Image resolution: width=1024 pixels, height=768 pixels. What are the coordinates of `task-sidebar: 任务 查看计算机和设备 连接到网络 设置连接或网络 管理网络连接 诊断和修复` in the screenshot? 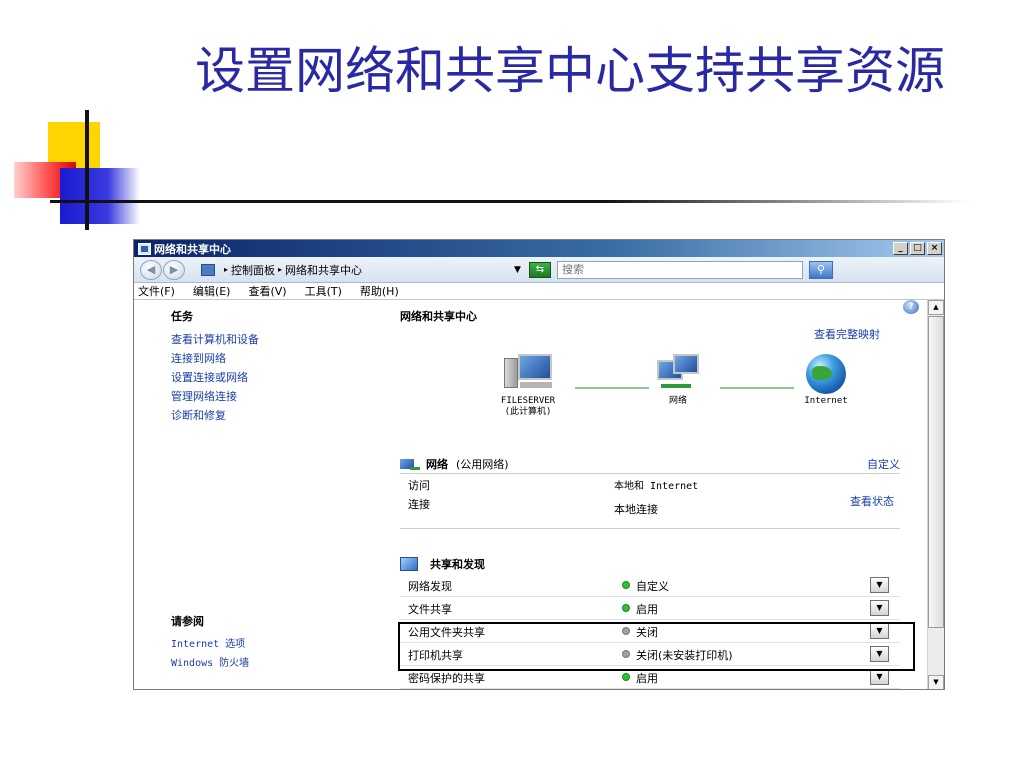 It's located at (271, 366).